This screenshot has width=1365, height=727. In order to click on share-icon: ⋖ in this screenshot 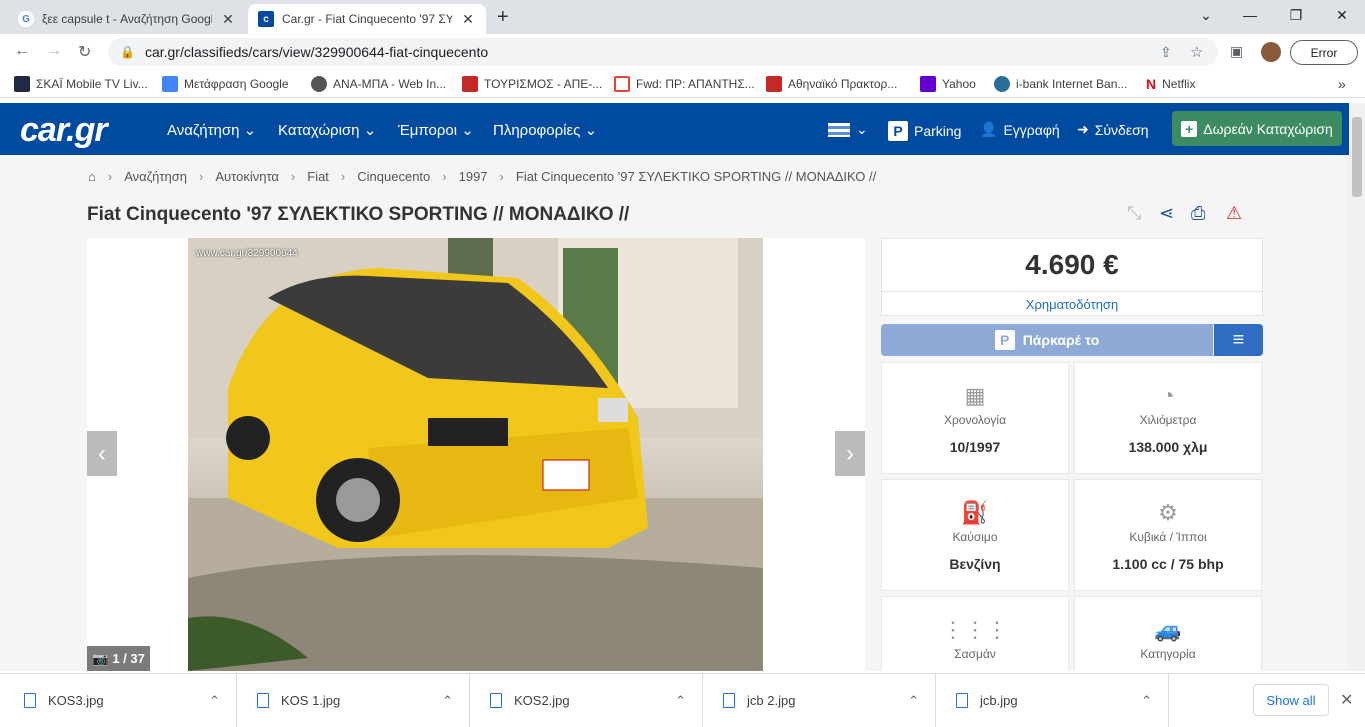, I will do `click(1166, 213)`.